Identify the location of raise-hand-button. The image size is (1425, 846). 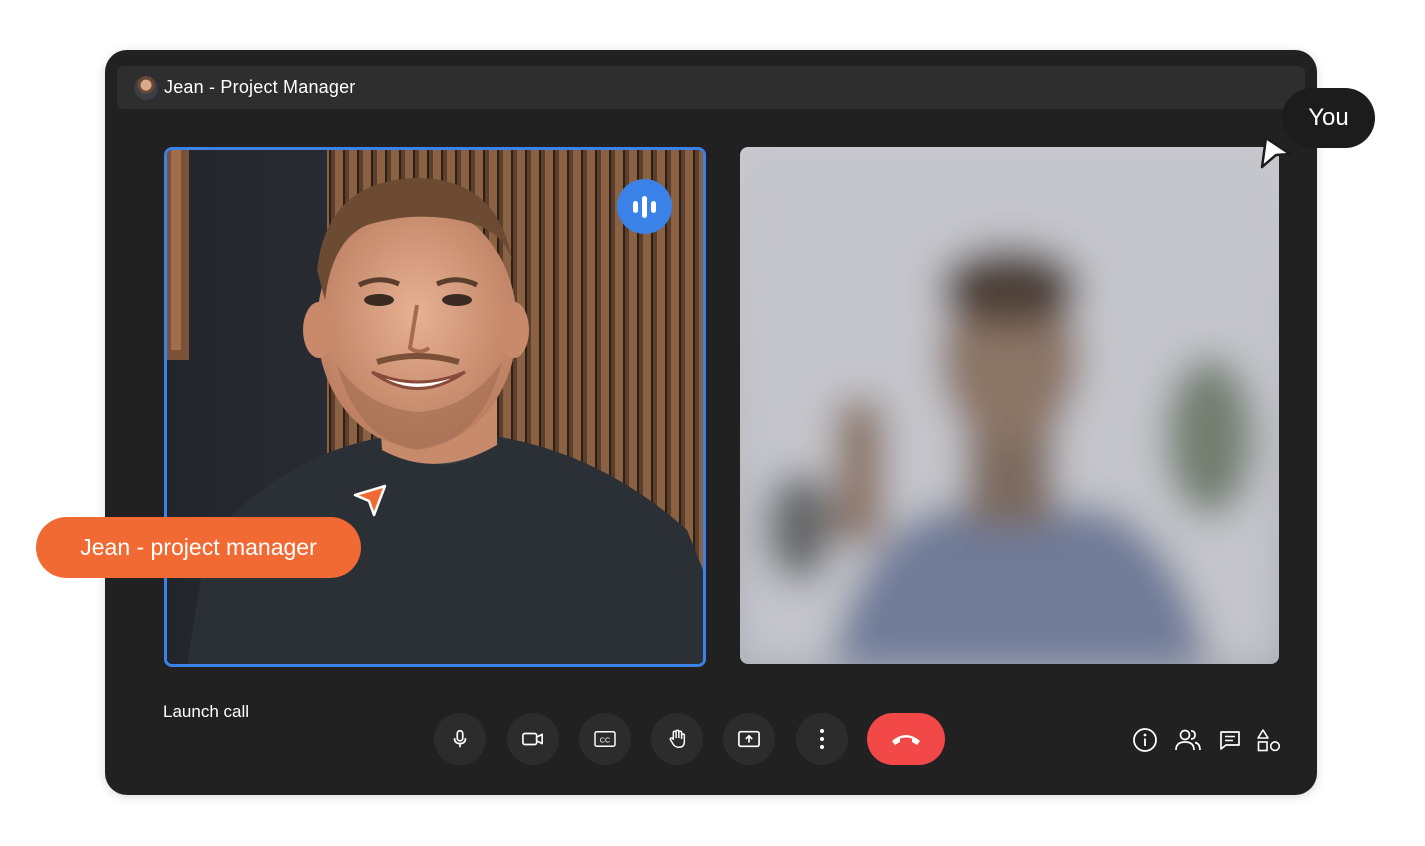
(677, 739).